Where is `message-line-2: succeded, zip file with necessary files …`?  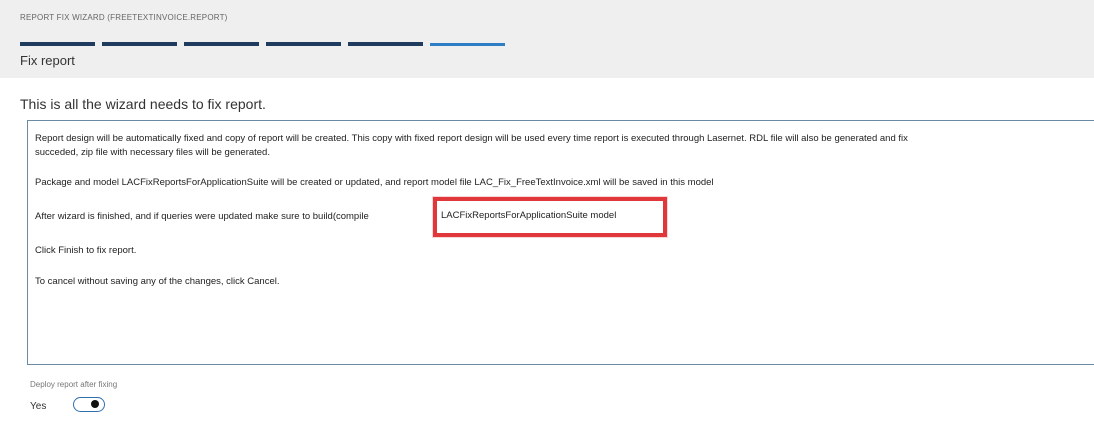 message-line-2: succeded, zip file with necessary files … is located at coordinates (152, 152).